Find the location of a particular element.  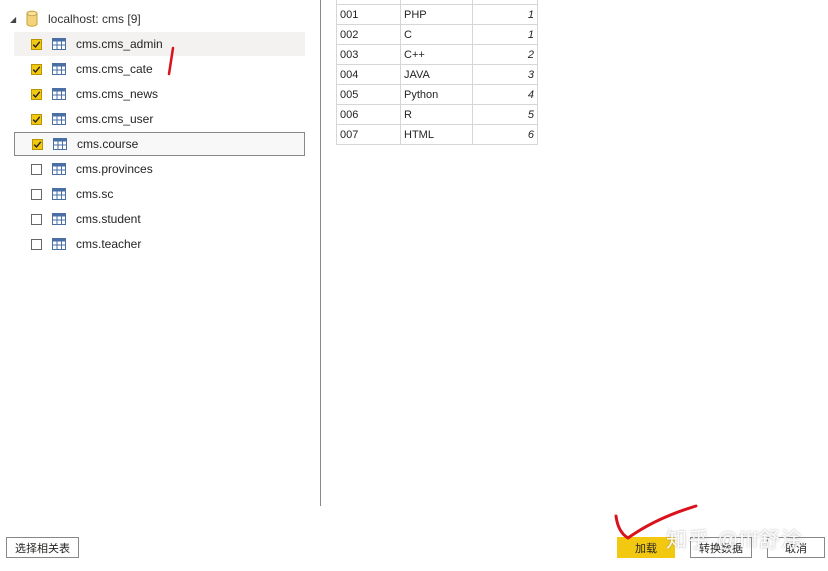

table-row: 007 HTML 6 is located at coordinates (437, 134).